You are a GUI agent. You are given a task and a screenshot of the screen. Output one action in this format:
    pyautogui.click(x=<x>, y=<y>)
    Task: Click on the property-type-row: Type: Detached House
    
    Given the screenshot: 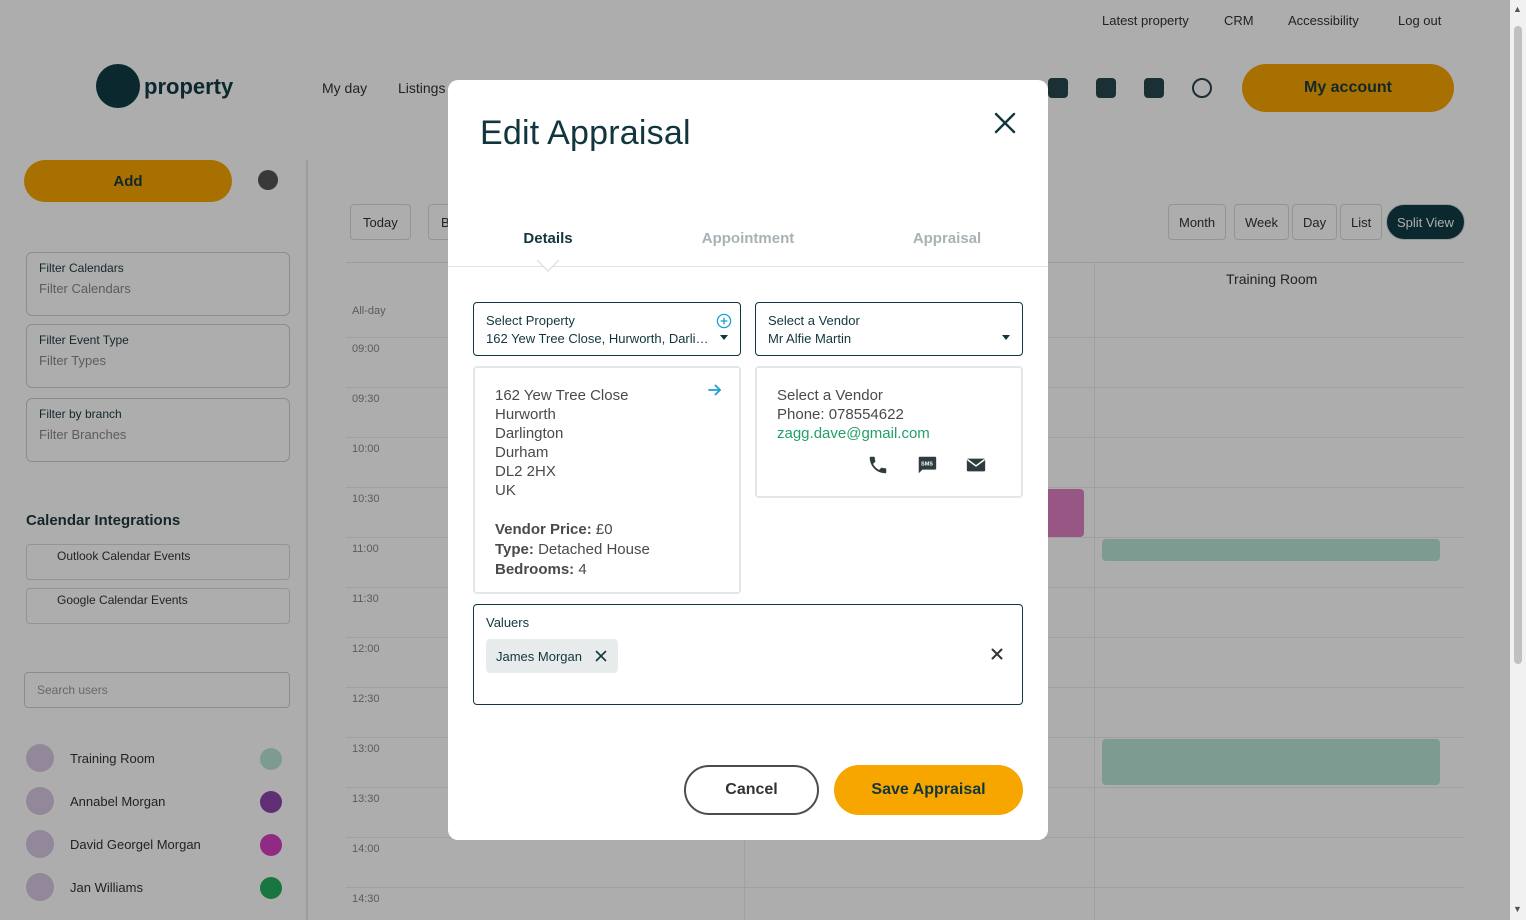 What is the action you would take?
    pyautogui.click(x=607, y=550)
    